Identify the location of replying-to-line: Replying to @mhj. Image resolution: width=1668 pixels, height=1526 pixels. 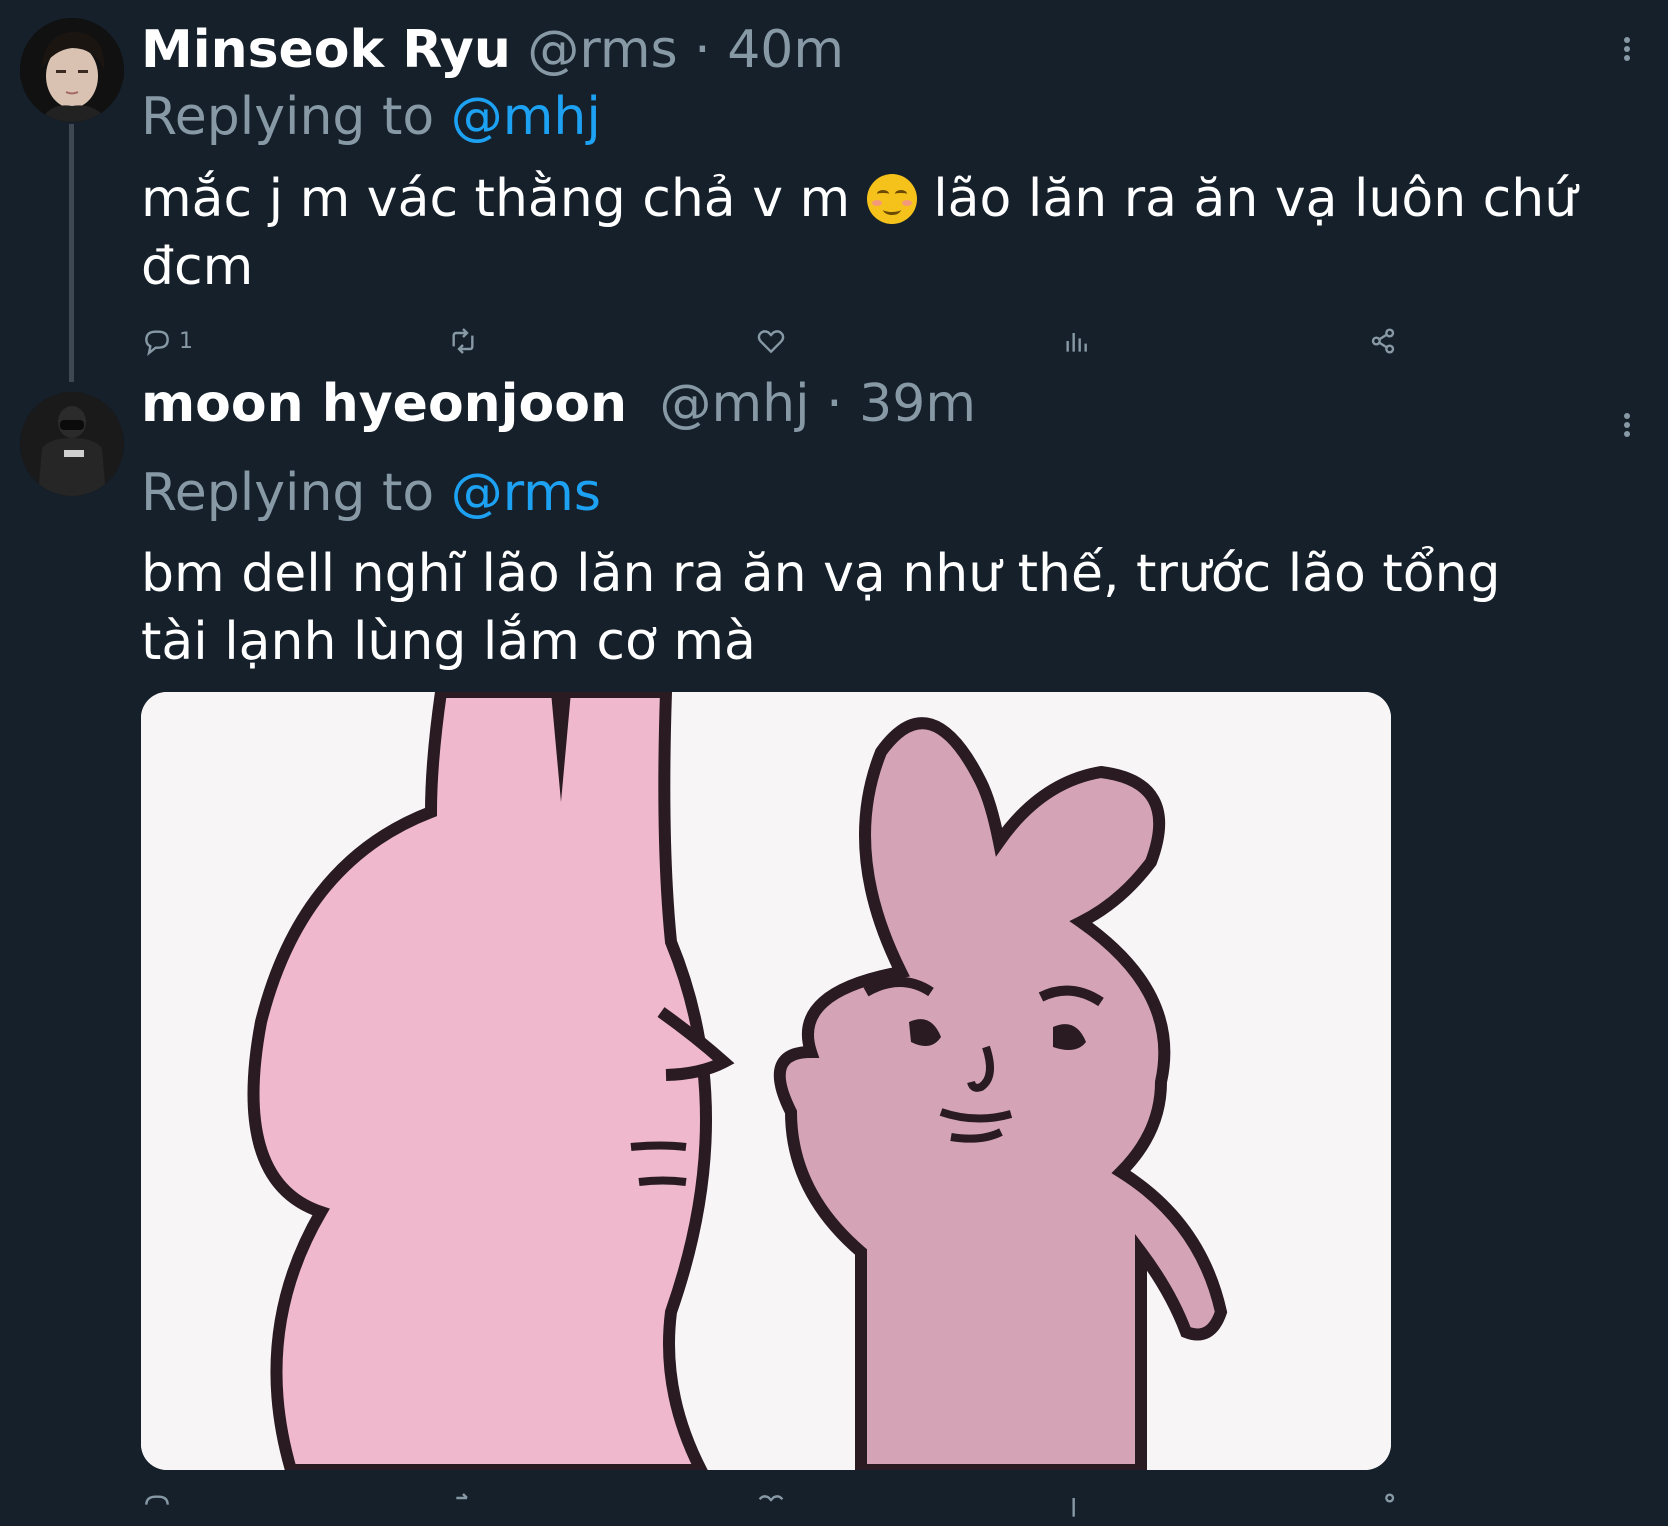
(371, 117).